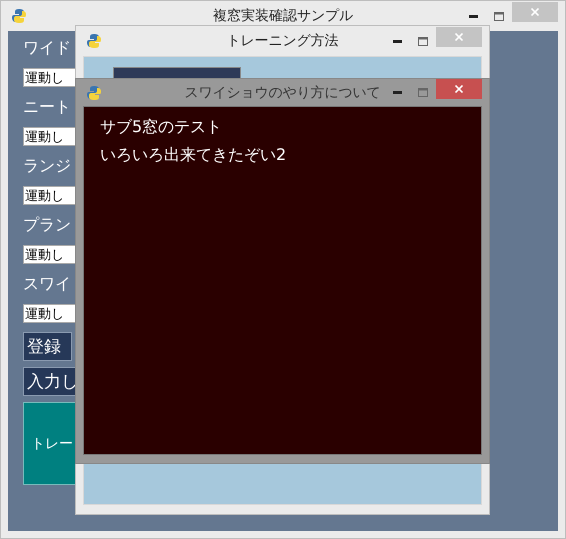 Image resolution: width=566 pixels, height=539 pixels. Describe the element at coordinates (47, 107) in the screenshot. I see `field-label: ニート` at that location.